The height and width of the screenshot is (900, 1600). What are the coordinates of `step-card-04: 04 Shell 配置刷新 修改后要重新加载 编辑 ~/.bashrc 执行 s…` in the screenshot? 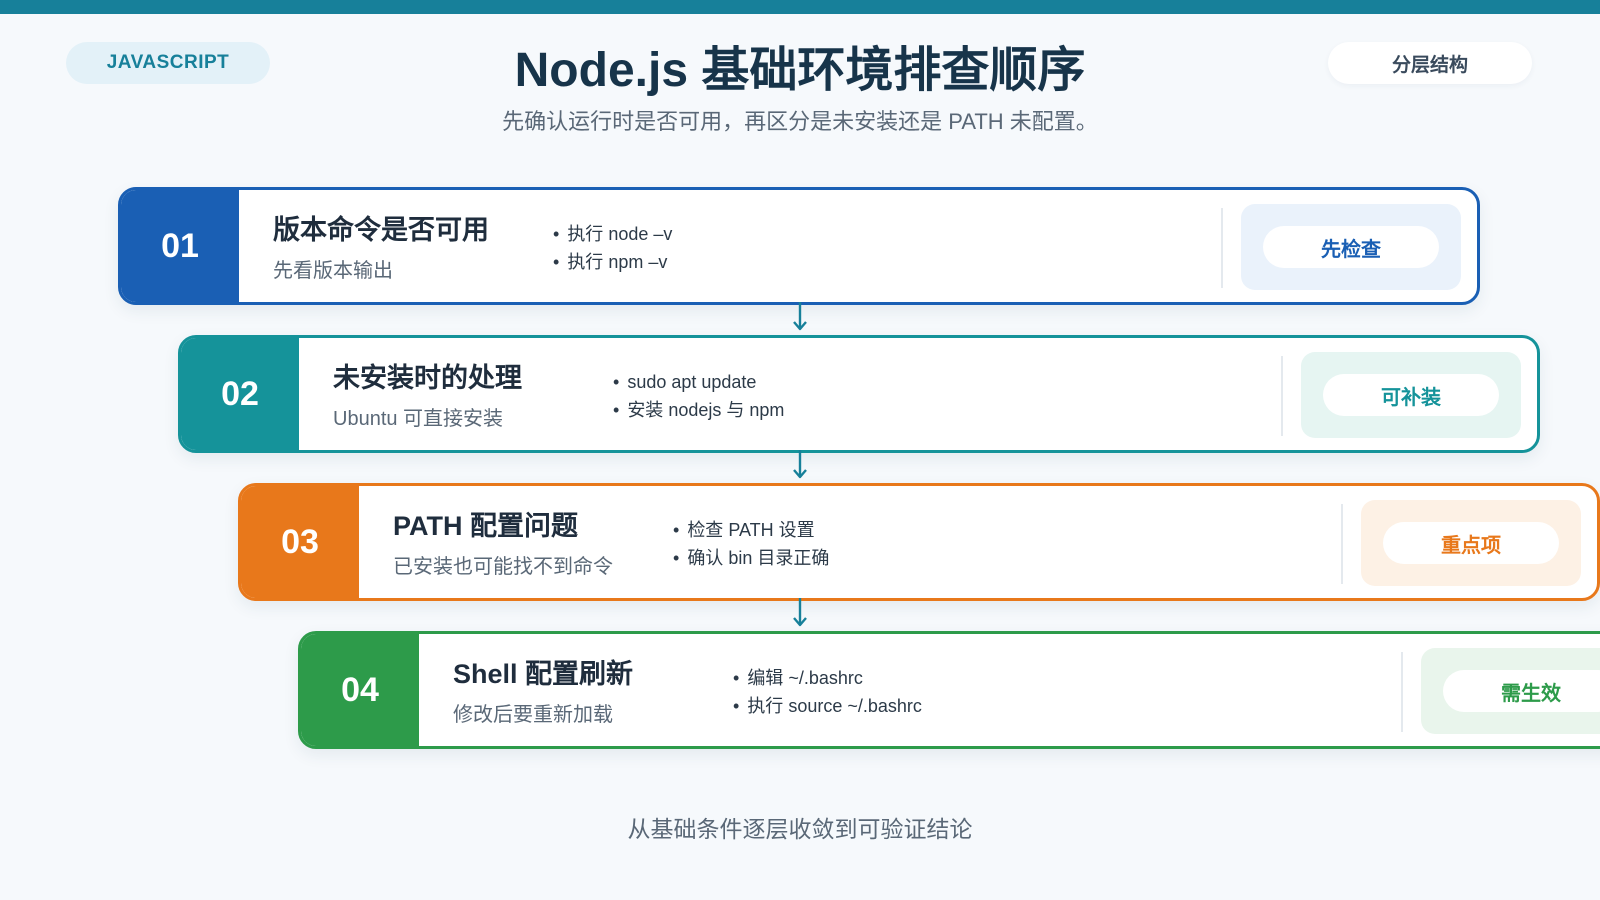 It's located at (949, 690).